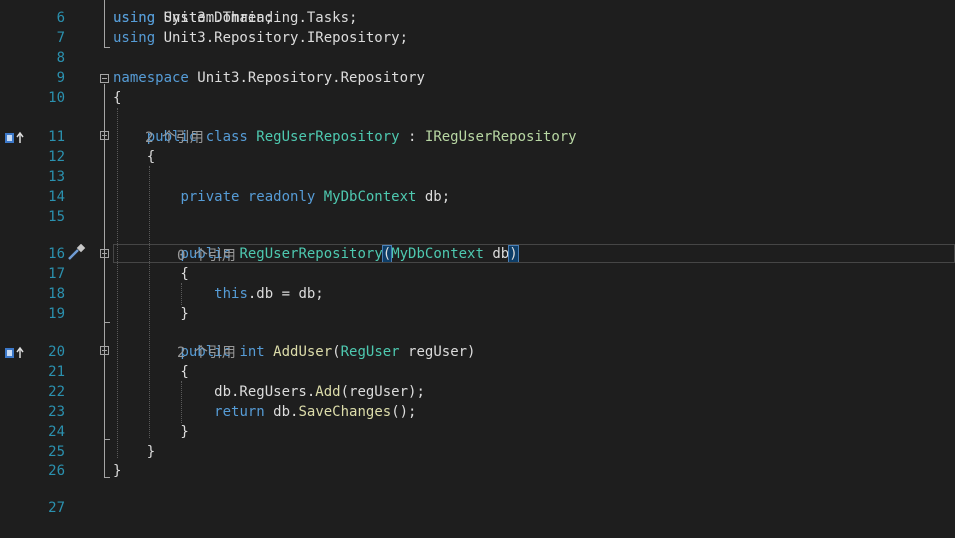 The height and width of the screenshot is (538, 955). What do you see at coordinates (477, 38) in the screenshot?
I see `code-line: 7 using Unit3.Repository.IRepository;` at bounding box center [477, 38].